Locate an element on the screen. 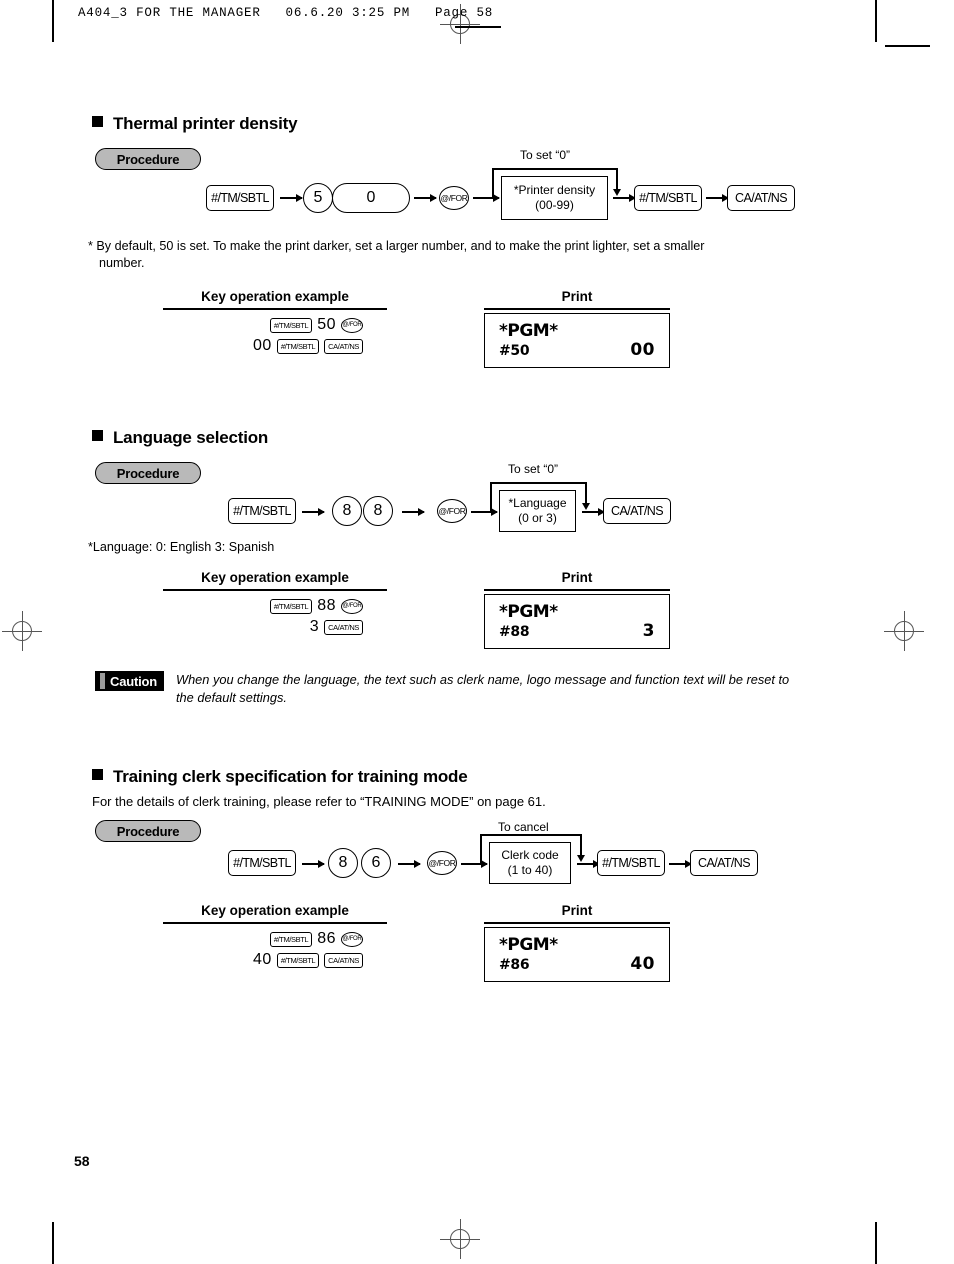 The height and width of the screenshot is (1264, 954). flow3-key-at-for: @/FOR is located at coordinates (442, 863).